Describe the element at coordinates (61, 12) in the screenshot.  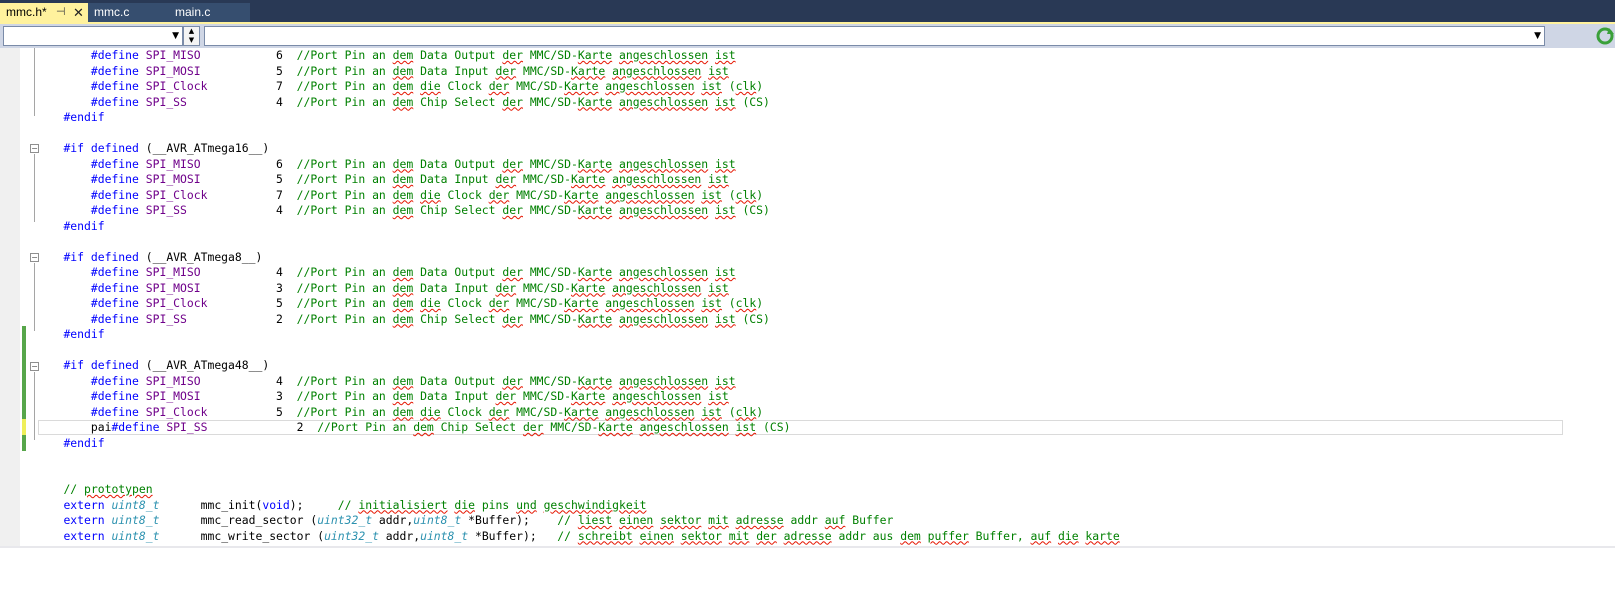
I see `pin-icon: ⊣` at that location.